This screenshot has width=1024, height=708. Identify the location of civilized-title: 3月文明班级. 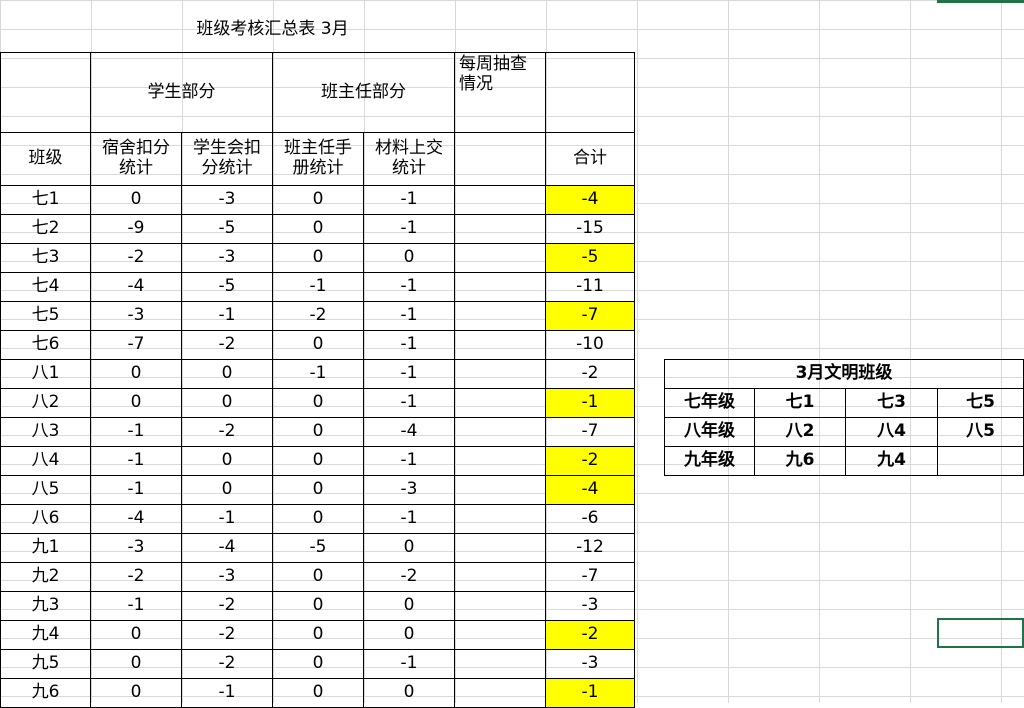
(844, 374).